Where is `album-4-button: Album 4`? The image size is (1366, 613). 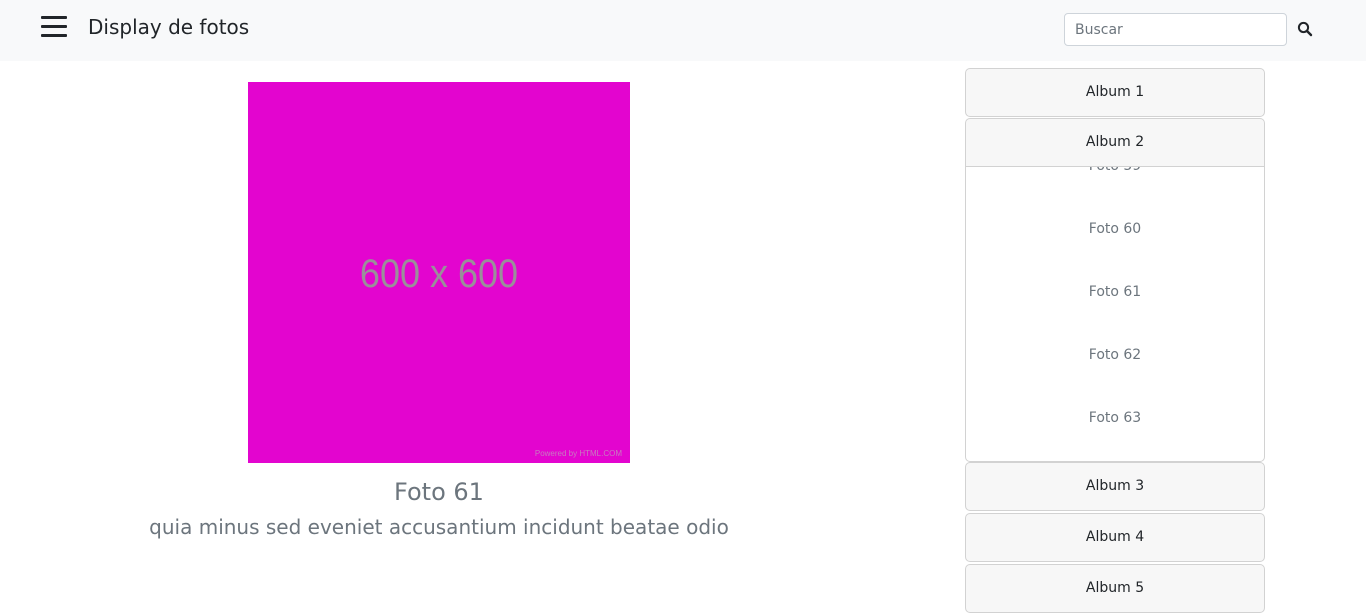 album-4-button: Album 4 is located at coordinates (1115, 537).